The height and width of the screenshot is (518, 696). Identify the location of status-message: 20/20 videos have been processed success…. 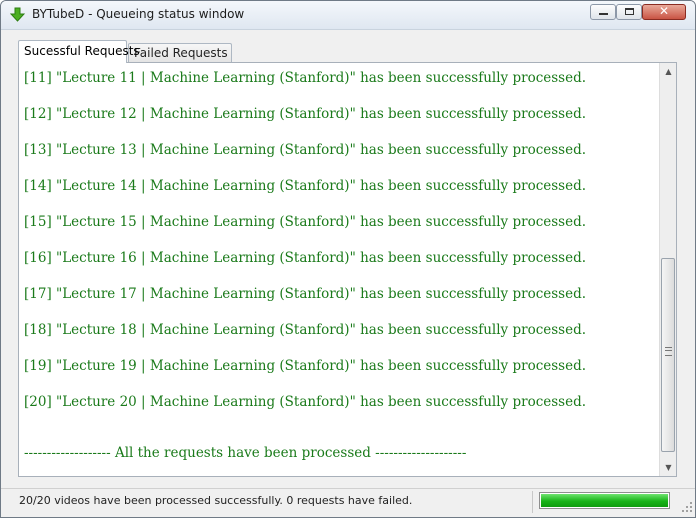
(216, 500).